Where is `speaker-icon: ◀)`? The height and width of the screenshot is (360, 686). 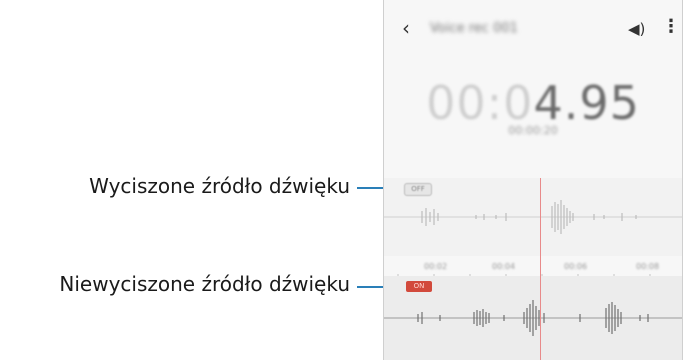 speaker-icon: ◀) is located at coordinates (636, 29).